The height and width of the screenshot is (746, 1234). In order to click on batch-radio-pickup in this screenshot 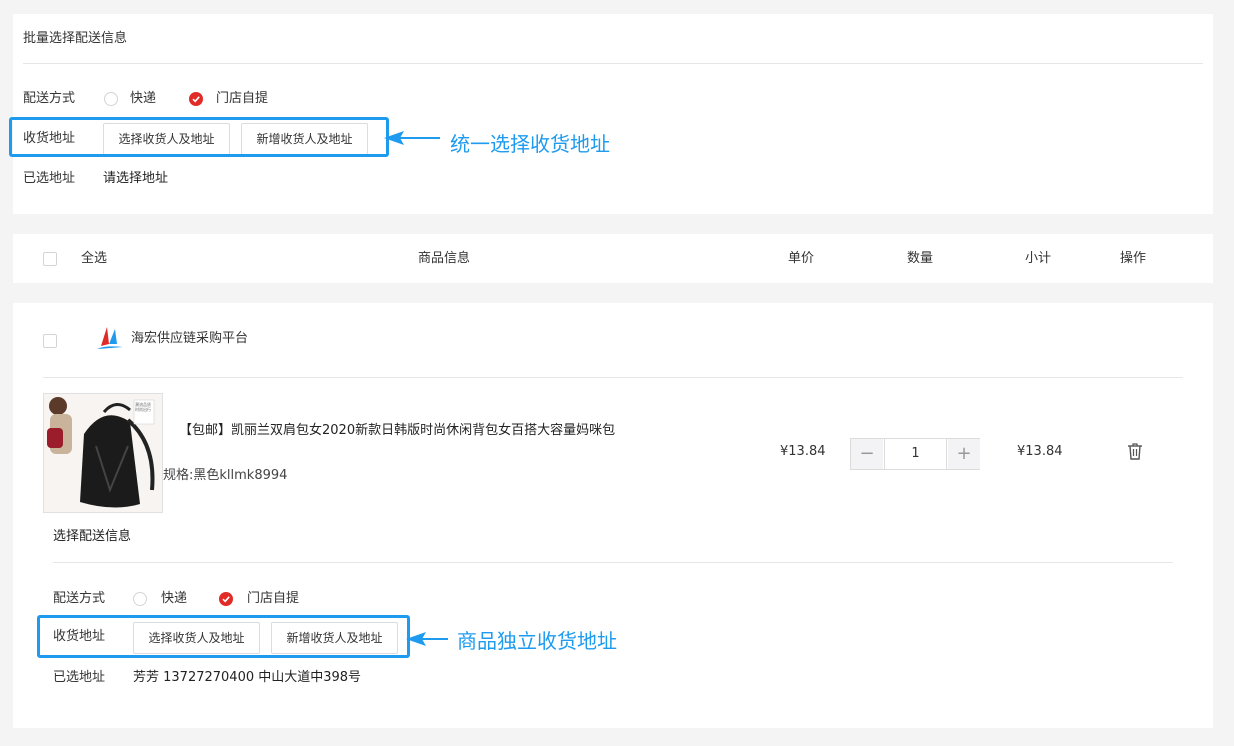, I will do `click(196, 99)`.